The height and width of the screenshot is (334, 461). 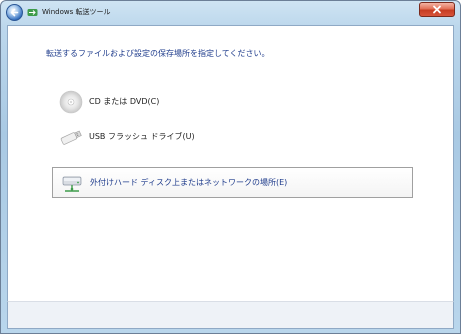 I want to click on option-external-disk-network: 外付けハード ディスク上またはネットワークの場所(E), so click(x=232, y=182).